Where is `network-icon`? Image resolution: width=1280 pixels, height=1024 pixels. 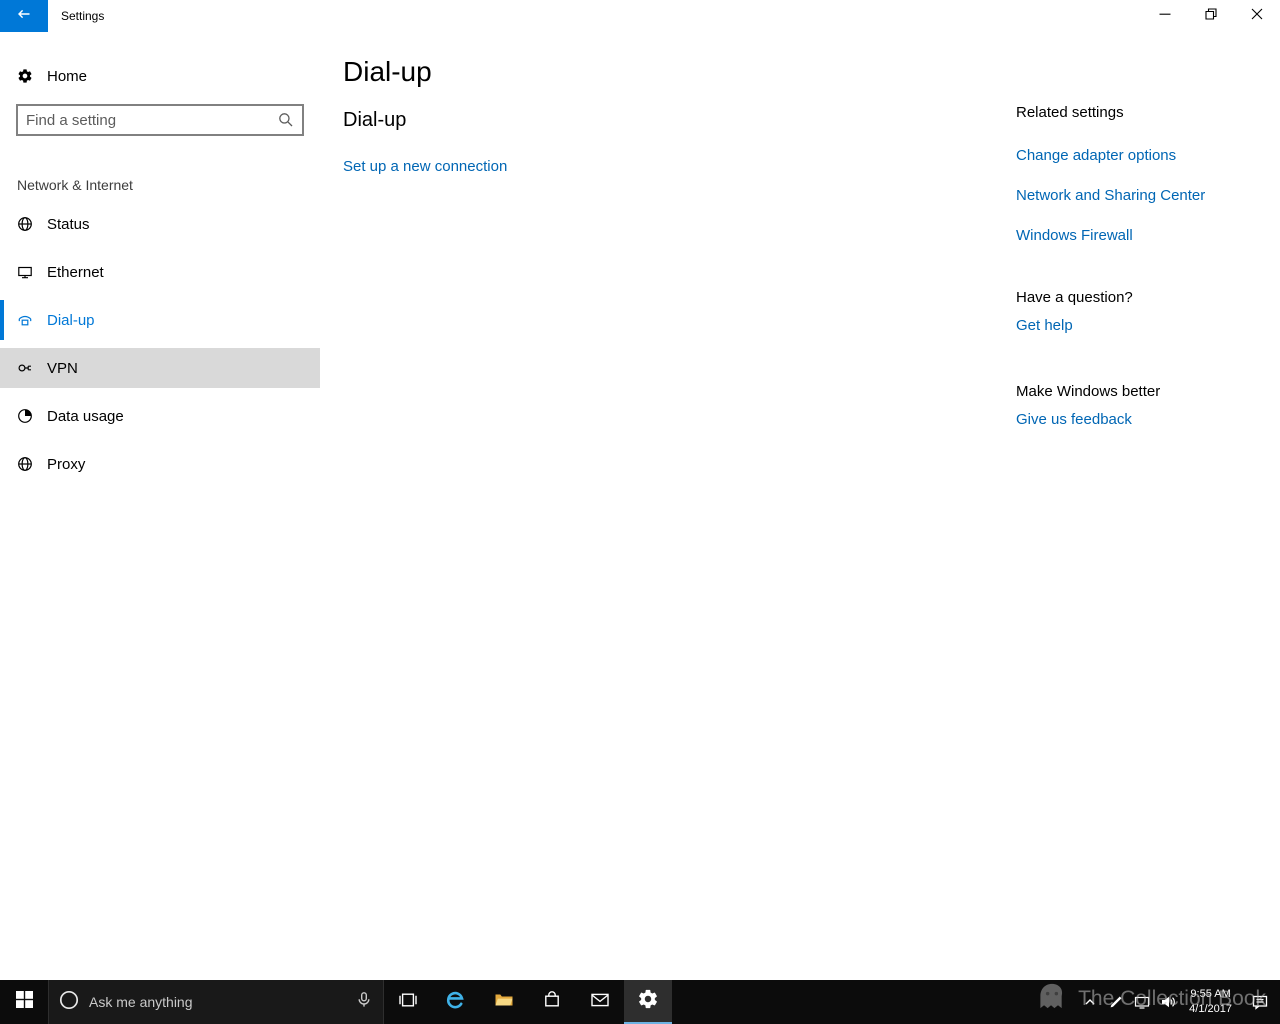
network-icon is located at coordinates (1142, 1002).